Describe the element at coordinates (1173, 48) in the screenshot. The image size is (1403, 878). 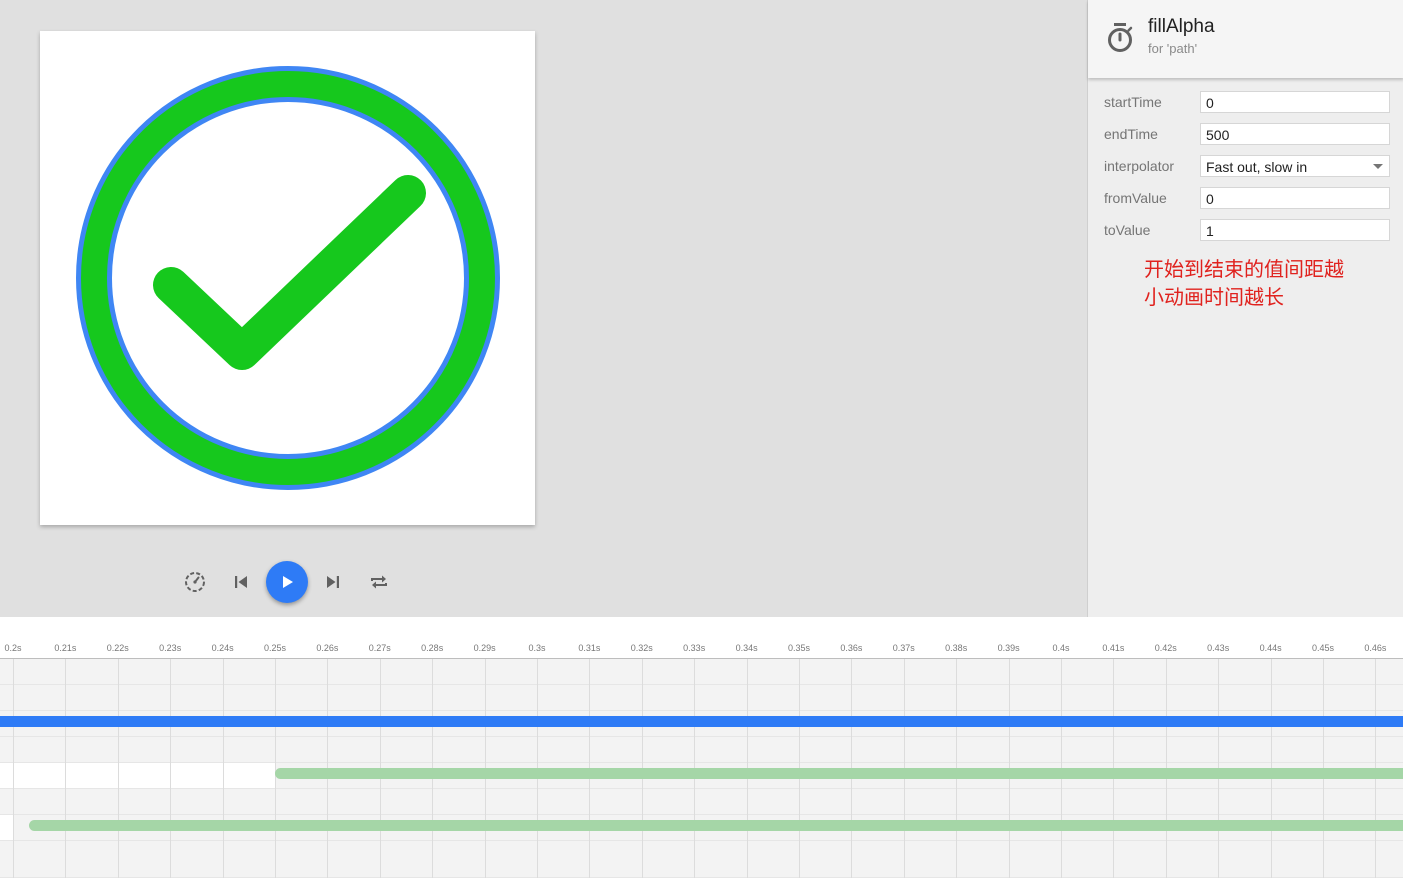
I see `property-target: for 'path'` at that location.